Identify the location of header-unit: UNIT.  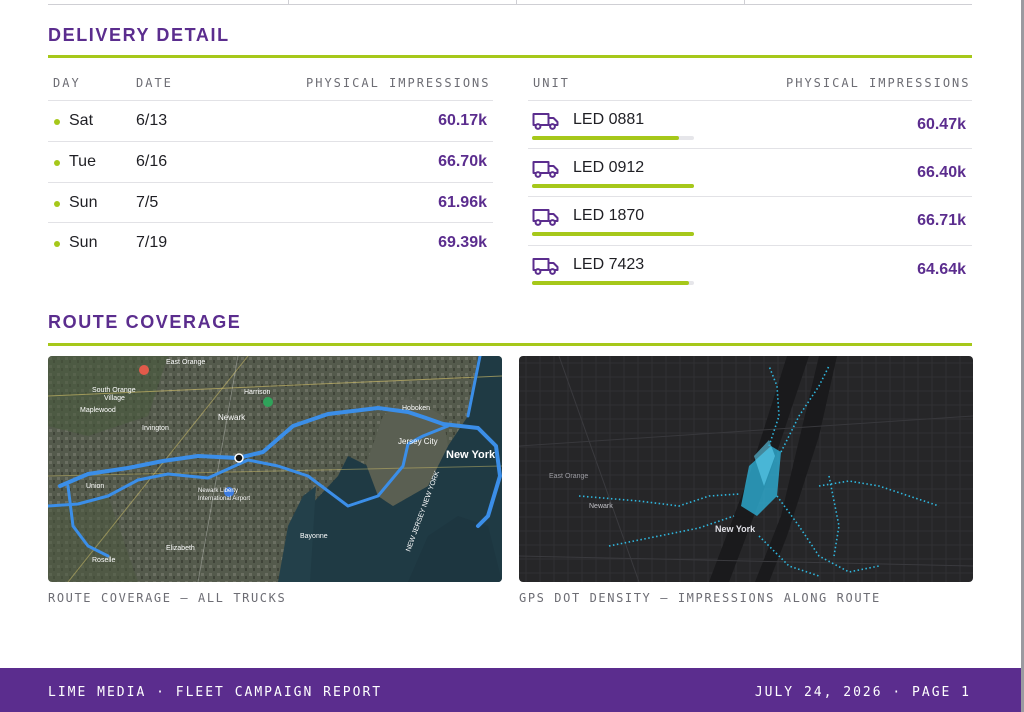
(551, 83).